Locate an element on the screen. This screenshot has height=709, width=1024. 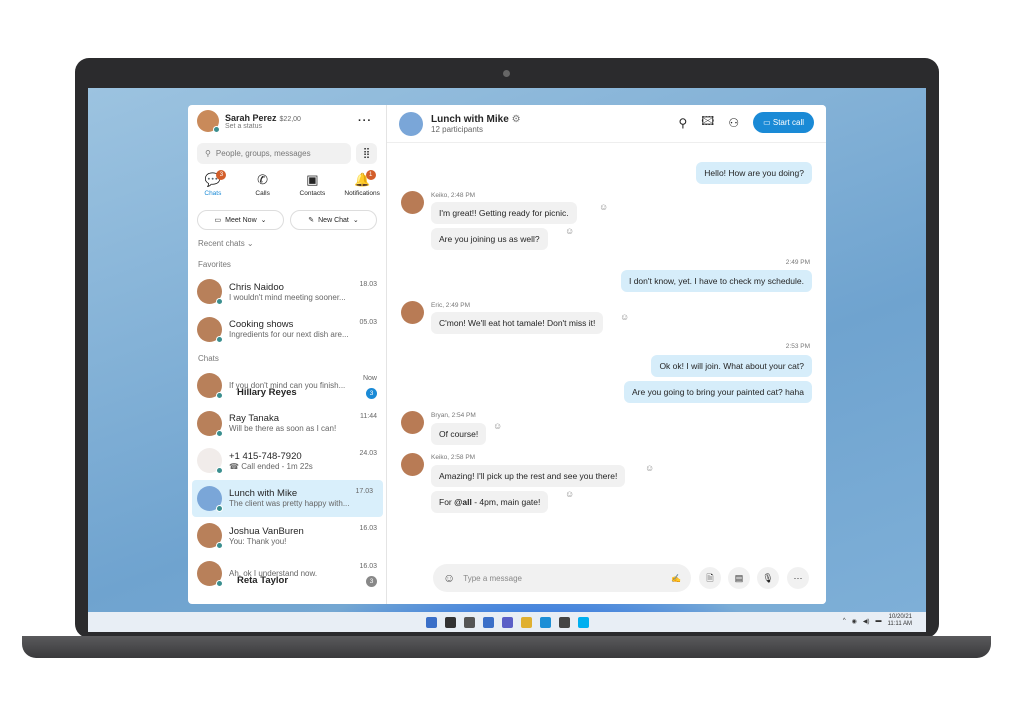
chat-time: 11:44 is located at coordinates (368, 416).